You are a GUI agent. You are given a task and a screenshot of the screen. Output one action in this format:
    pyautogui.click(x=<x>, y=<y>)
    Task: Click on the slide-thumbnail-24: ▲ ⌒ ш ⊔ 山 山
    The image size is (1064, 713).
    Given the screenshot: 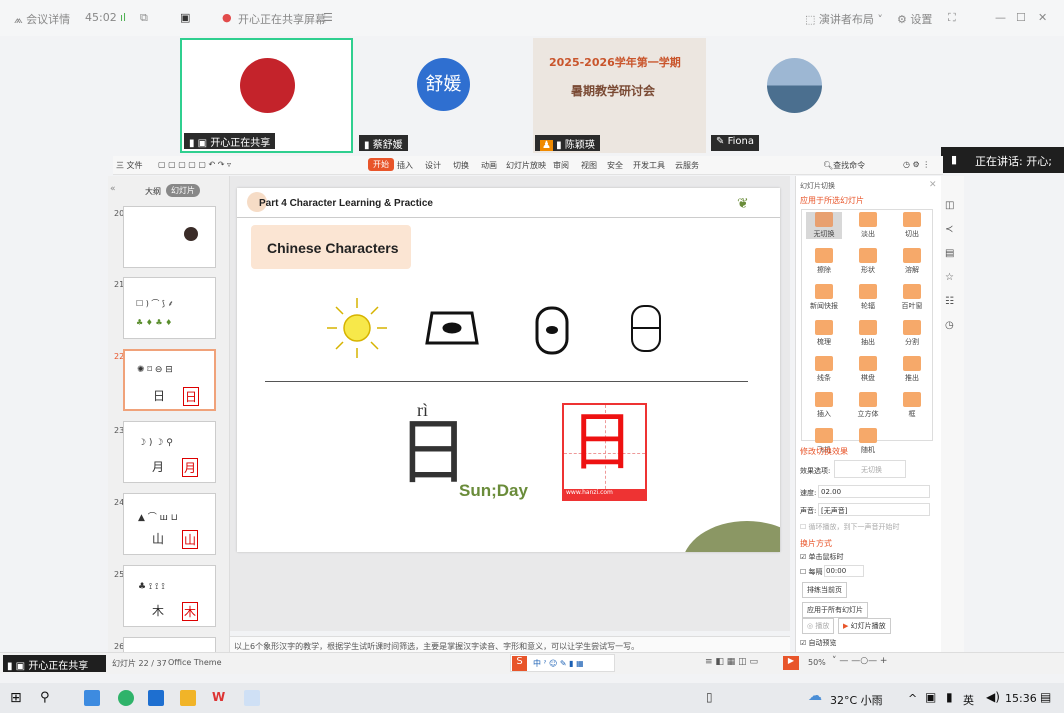 What is the action you would take?
    pyautogui.click(x=169, y=524)
    